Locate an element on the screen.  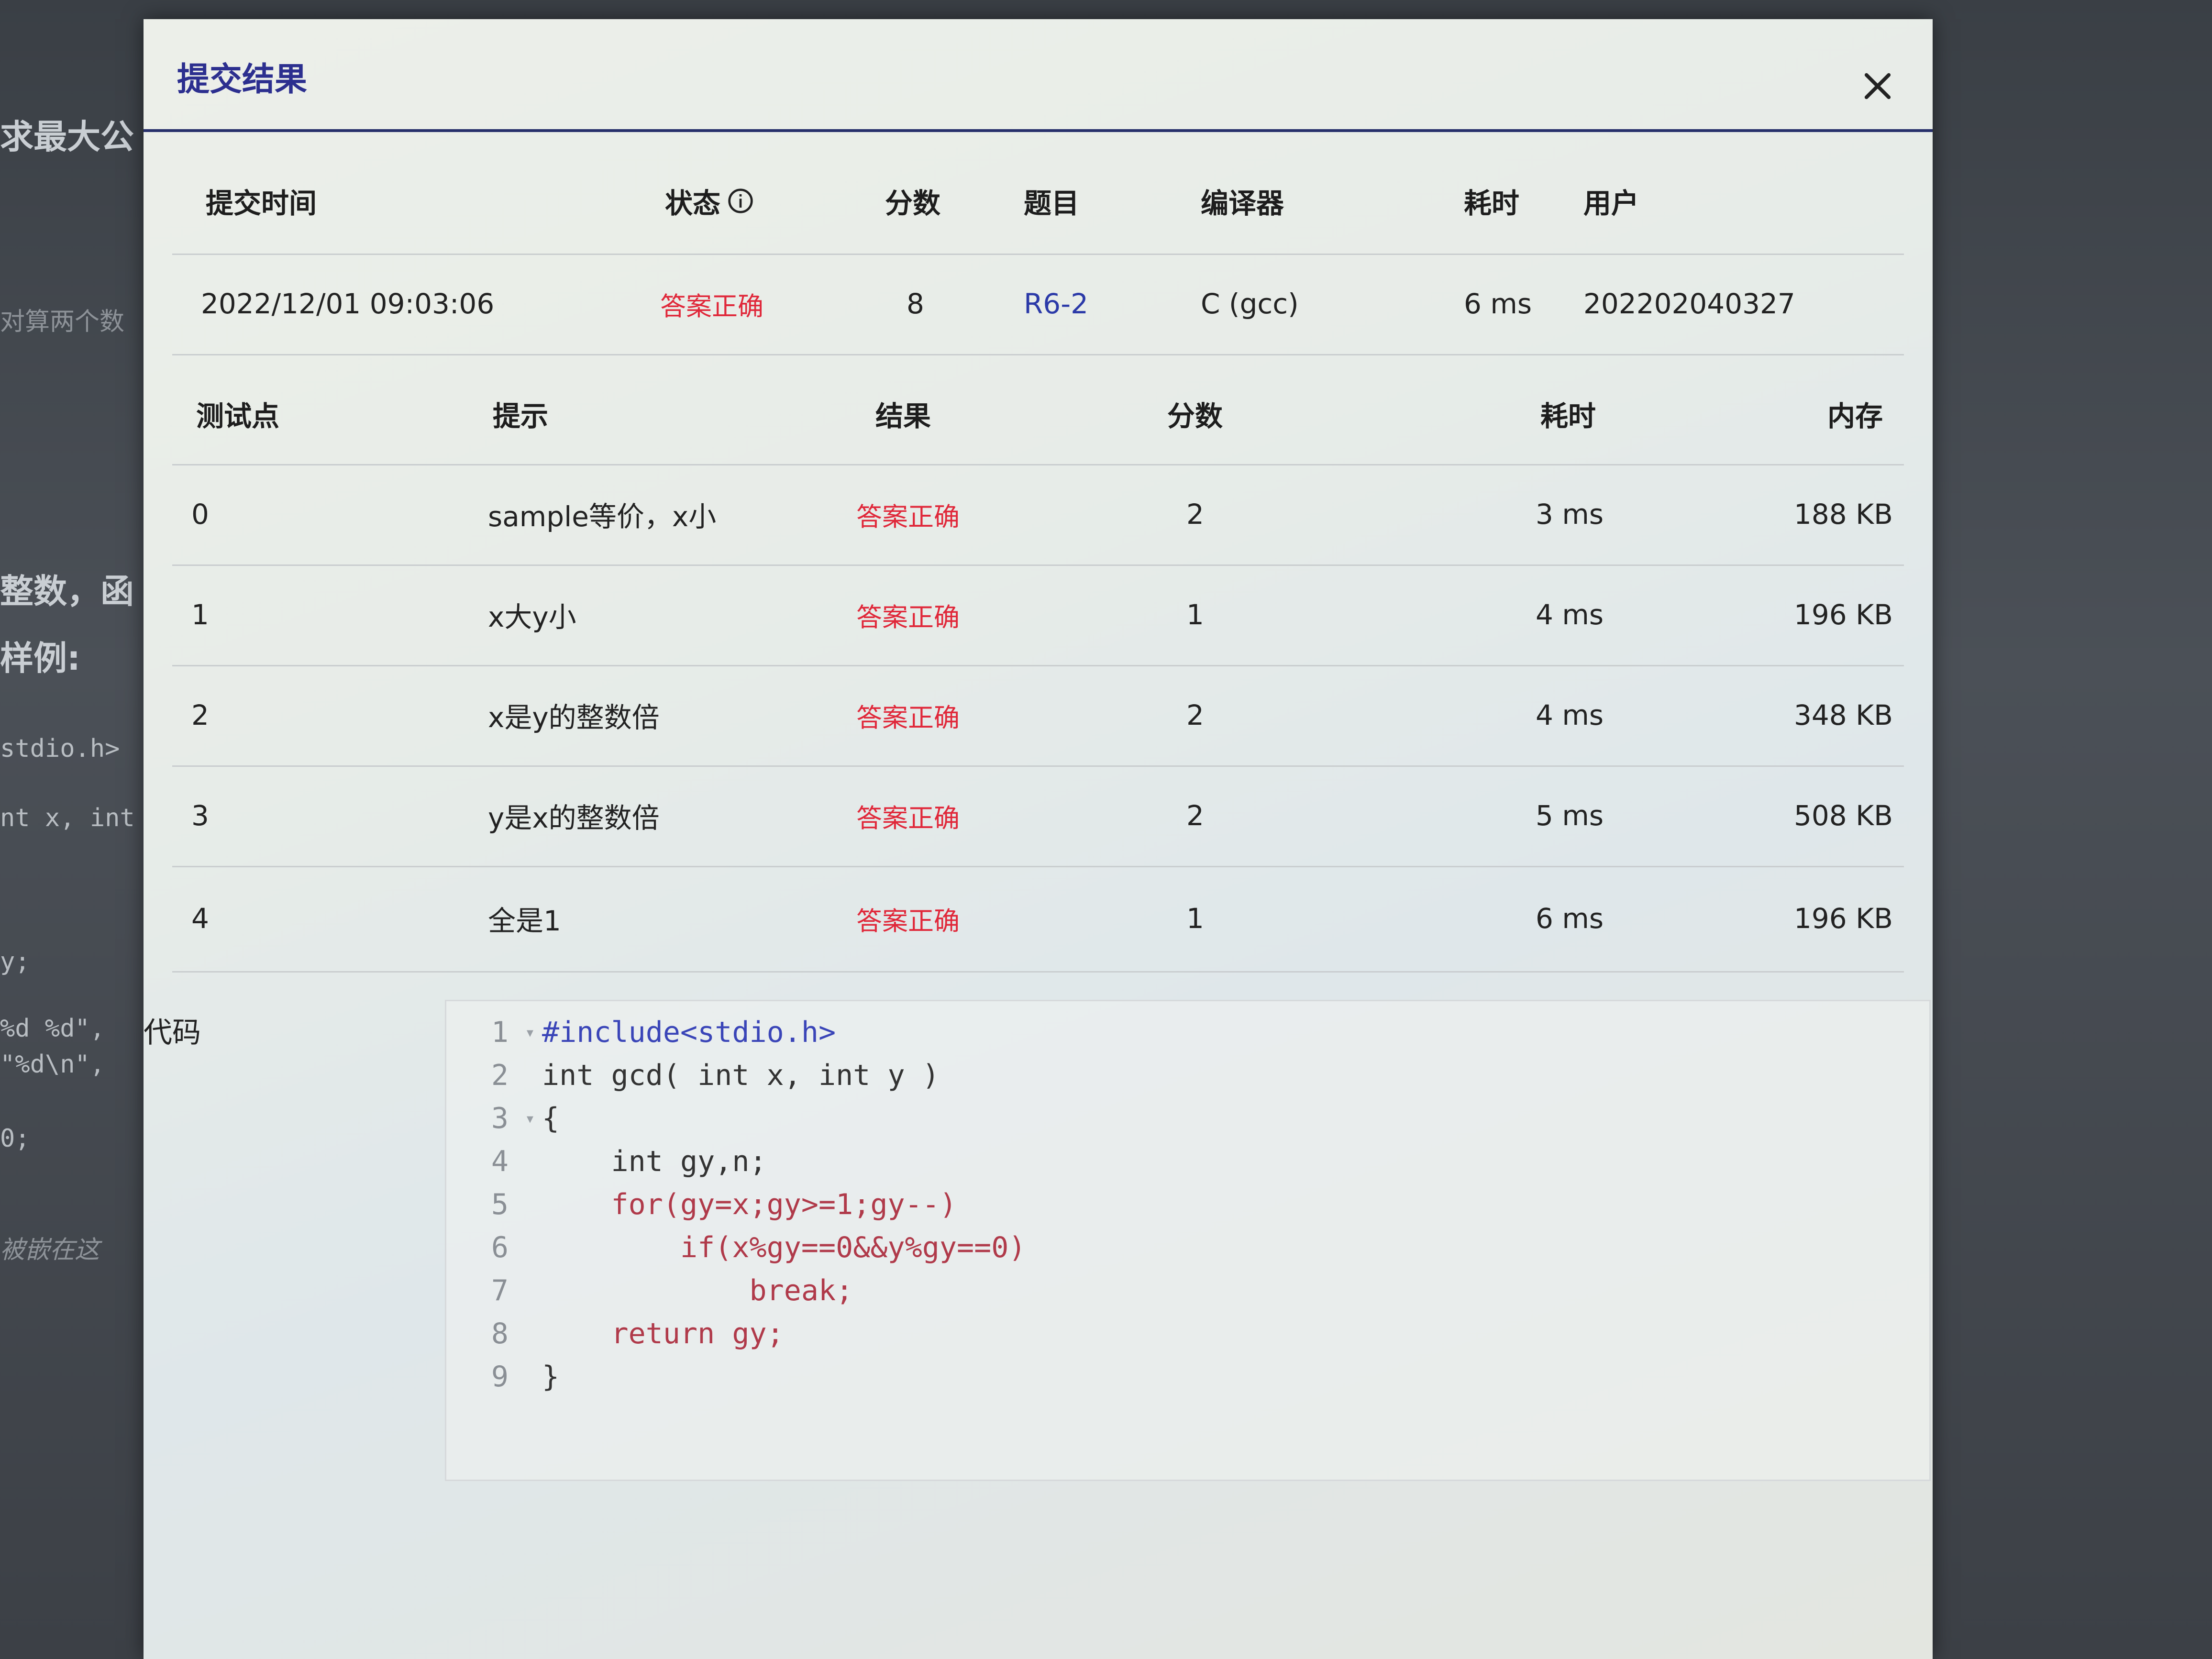
column-header-status: 状态 is located at coordinates (709, 201).